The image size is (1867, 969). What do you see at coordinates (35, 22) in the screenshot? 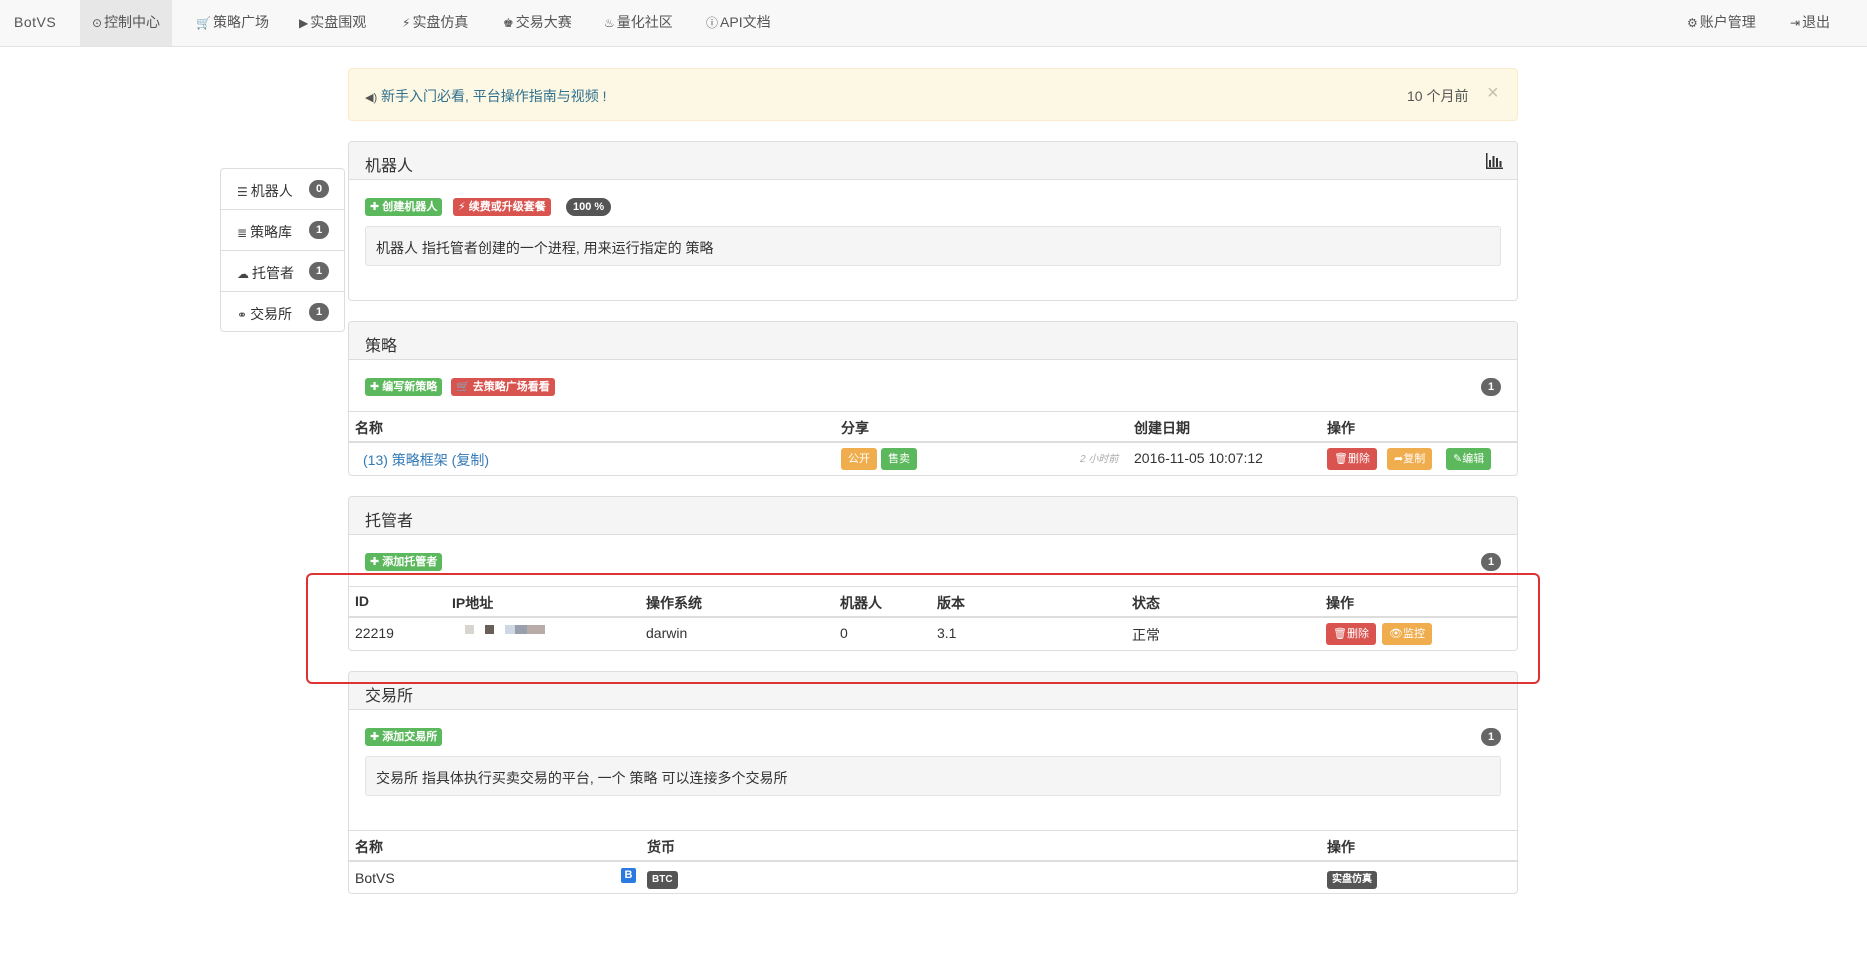
I see `brand-logo: BotVS` at bounding box center [35, 22].